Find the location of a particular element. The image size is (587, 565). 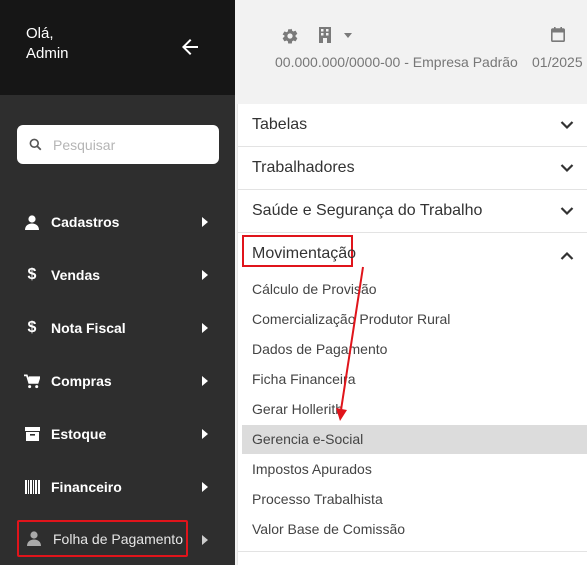

section-tabelas: Tabelas is located at coordinates (412, 125).